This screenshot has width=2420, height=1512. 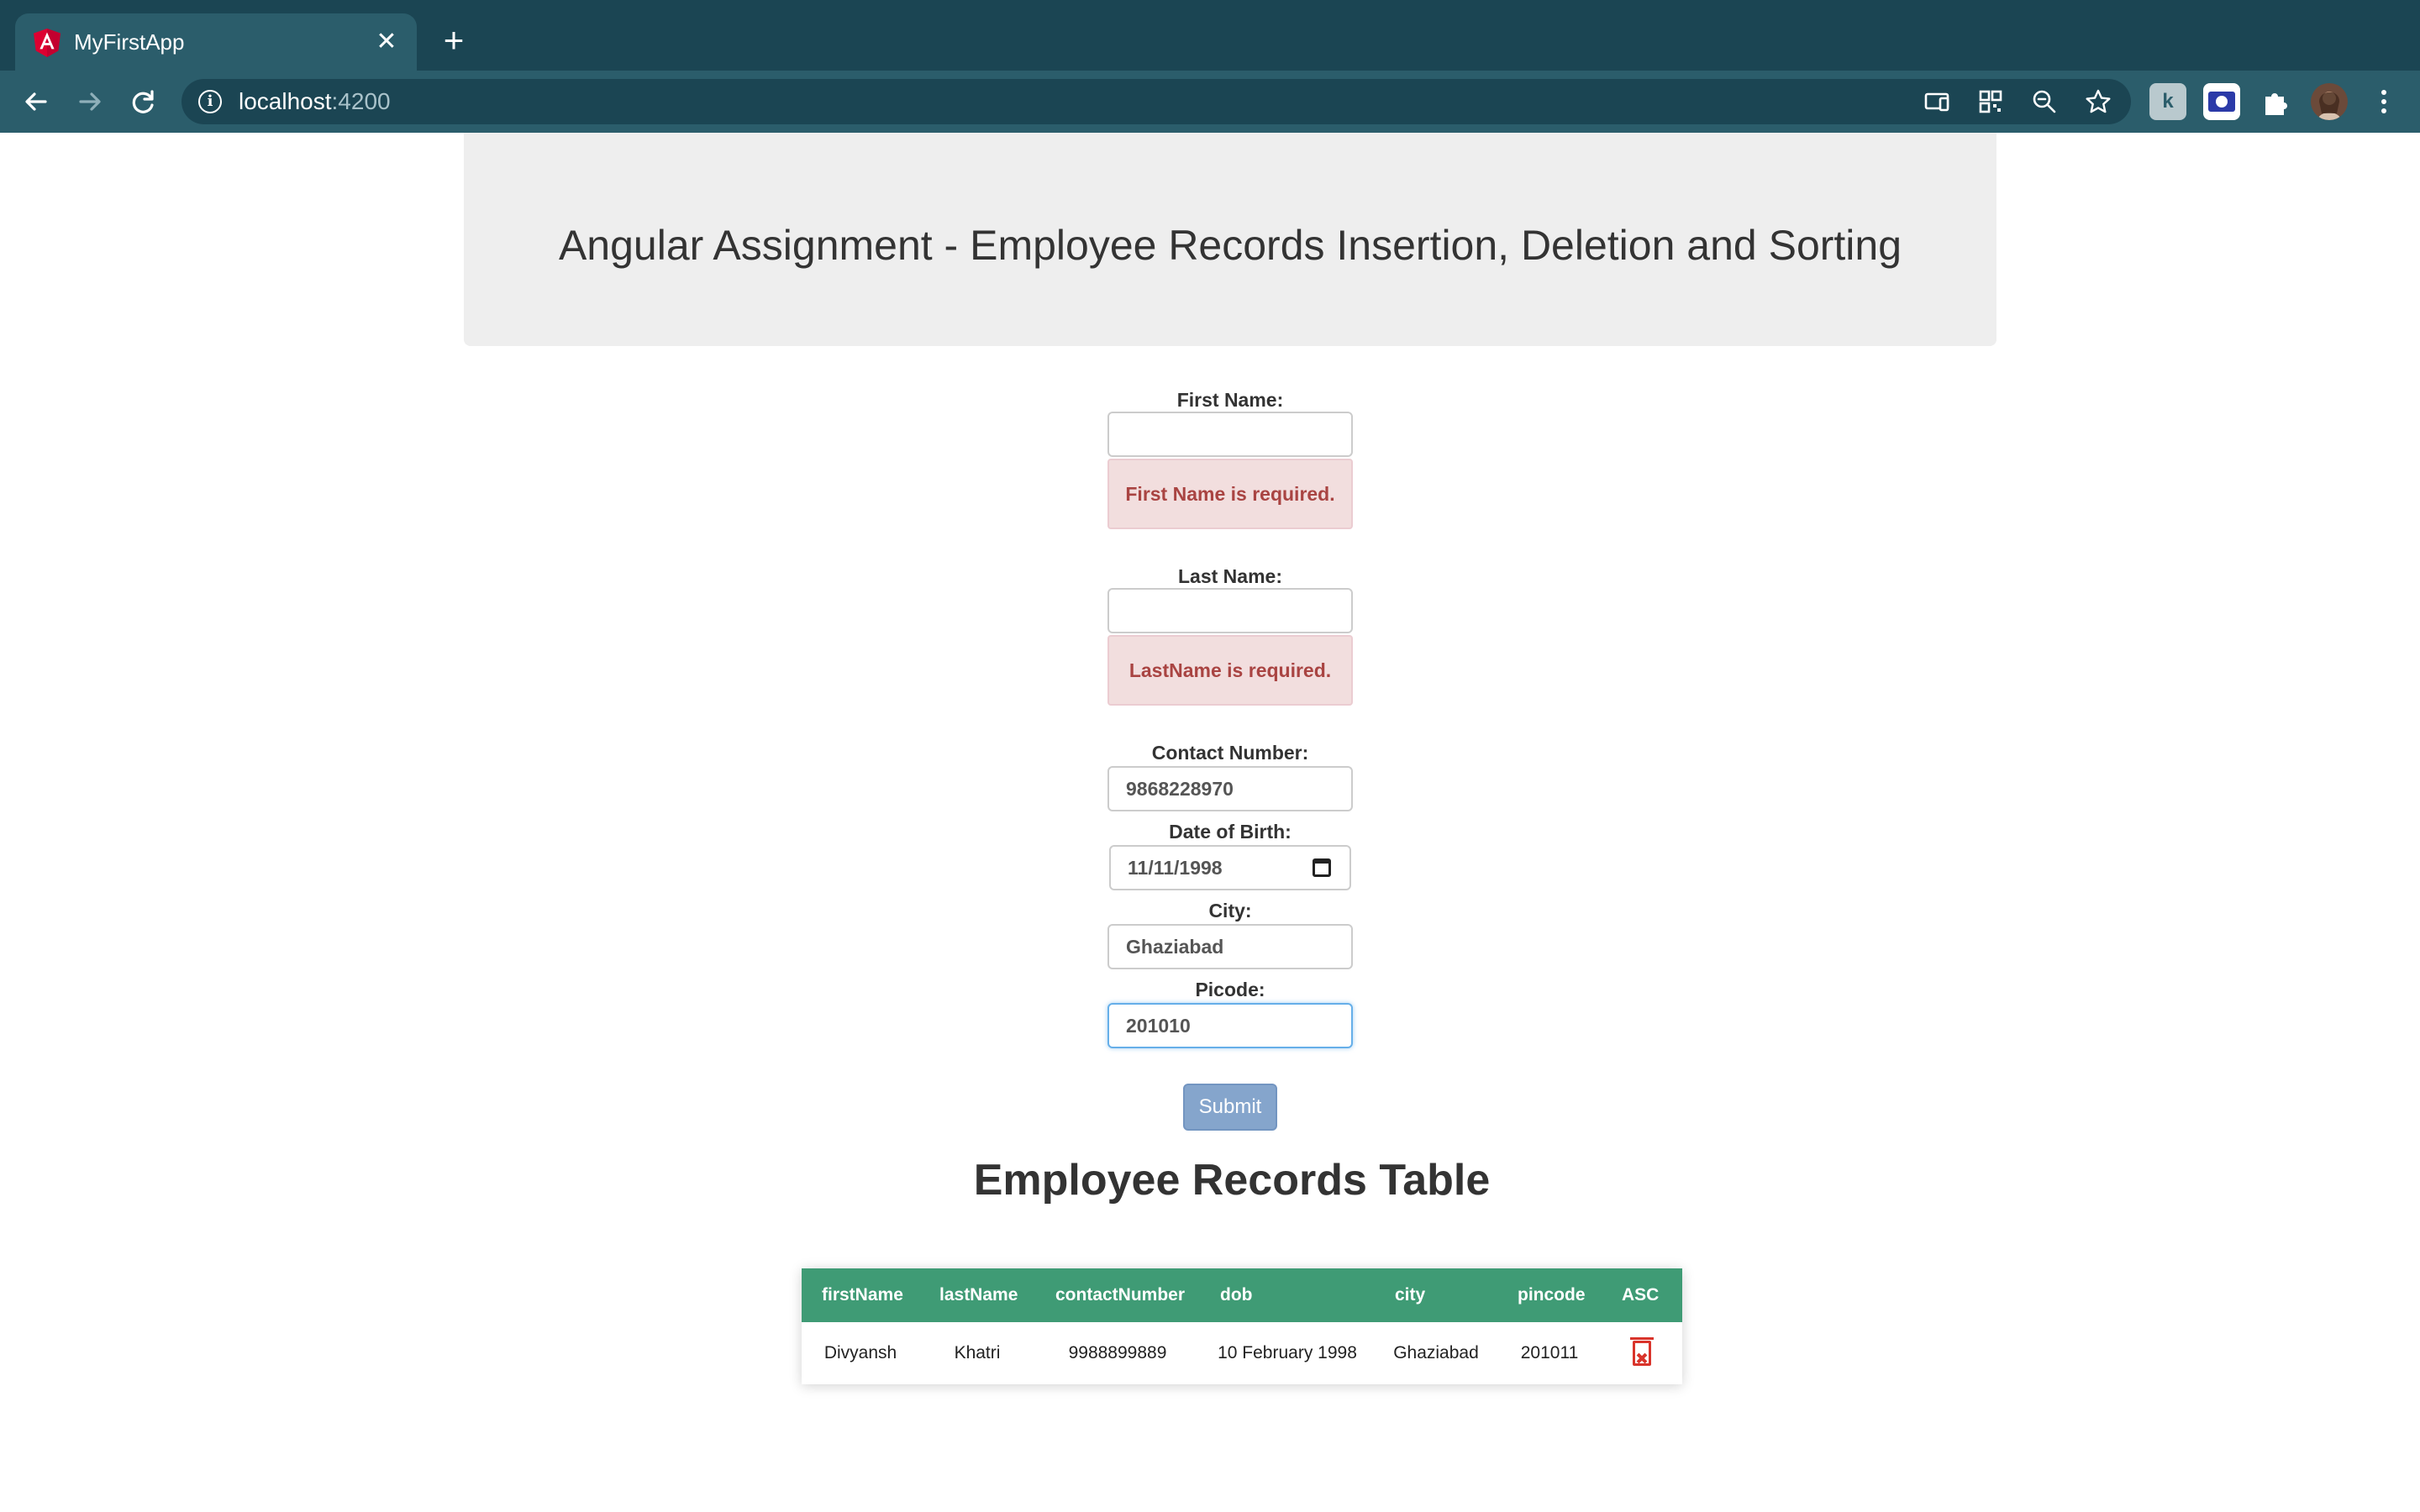 What do you see at coordinates (47, 43) in the screenshot?
I see `angular-logo-icon` at bounding box center [47, 43].